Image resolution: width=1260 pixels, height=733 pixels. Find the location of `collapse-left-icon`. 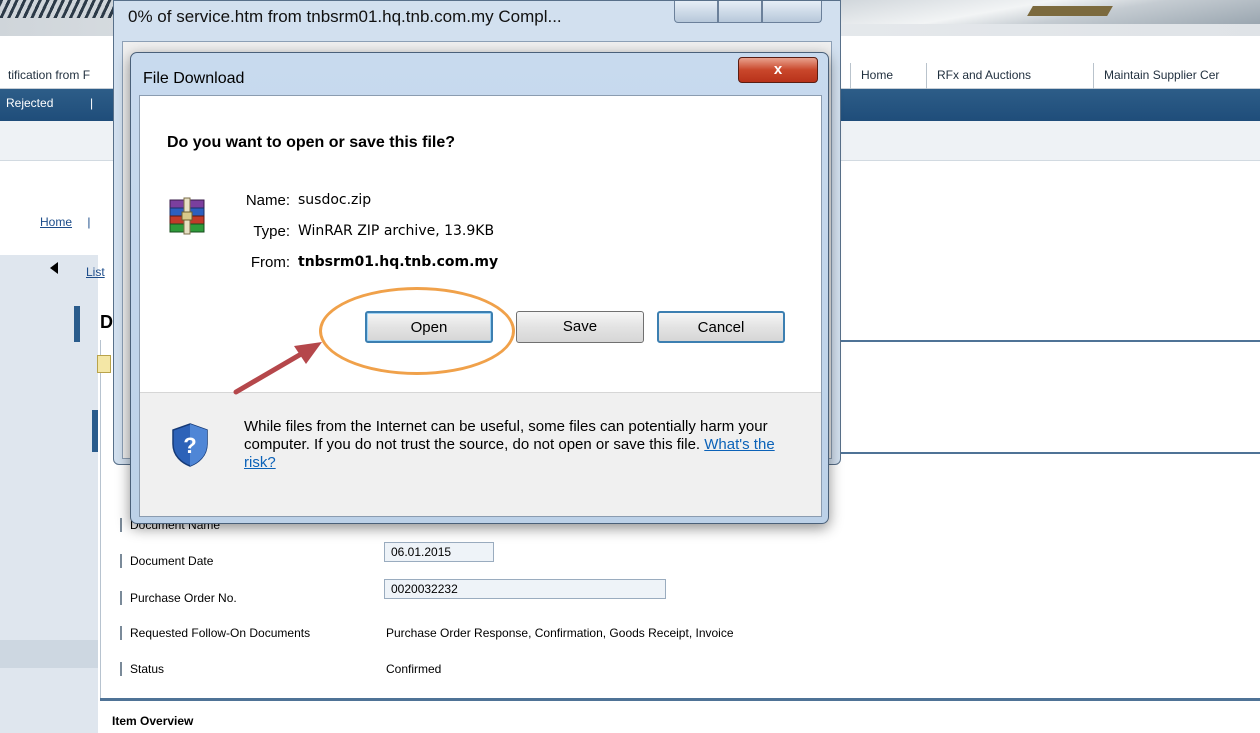

collapse-left-icon is located at coordinates (54, 268).